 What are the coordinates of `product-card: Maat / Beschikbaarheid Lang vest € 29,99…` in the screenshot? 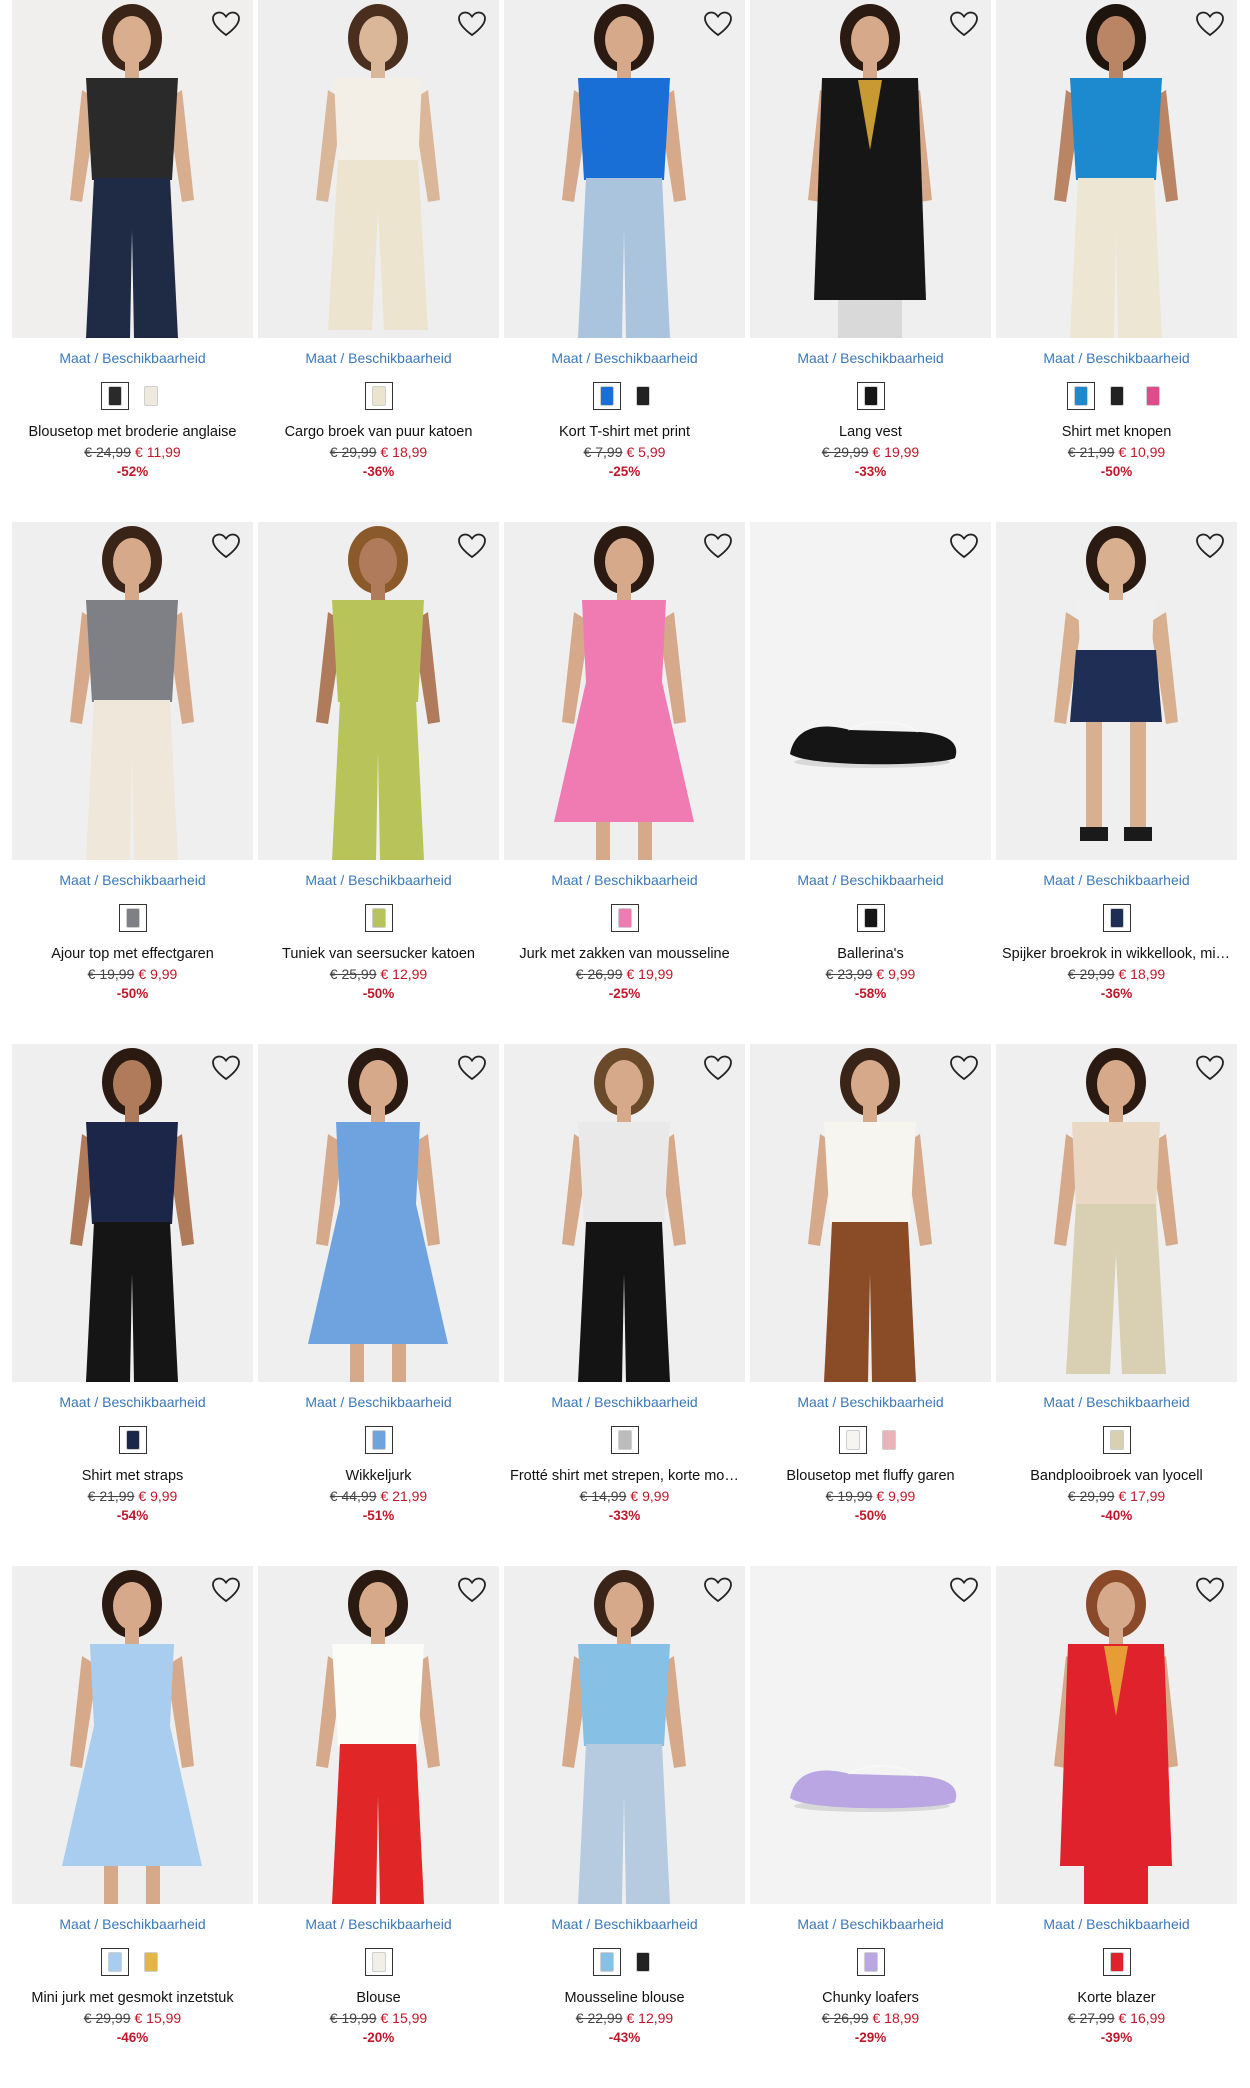 It's located at (870, 261).